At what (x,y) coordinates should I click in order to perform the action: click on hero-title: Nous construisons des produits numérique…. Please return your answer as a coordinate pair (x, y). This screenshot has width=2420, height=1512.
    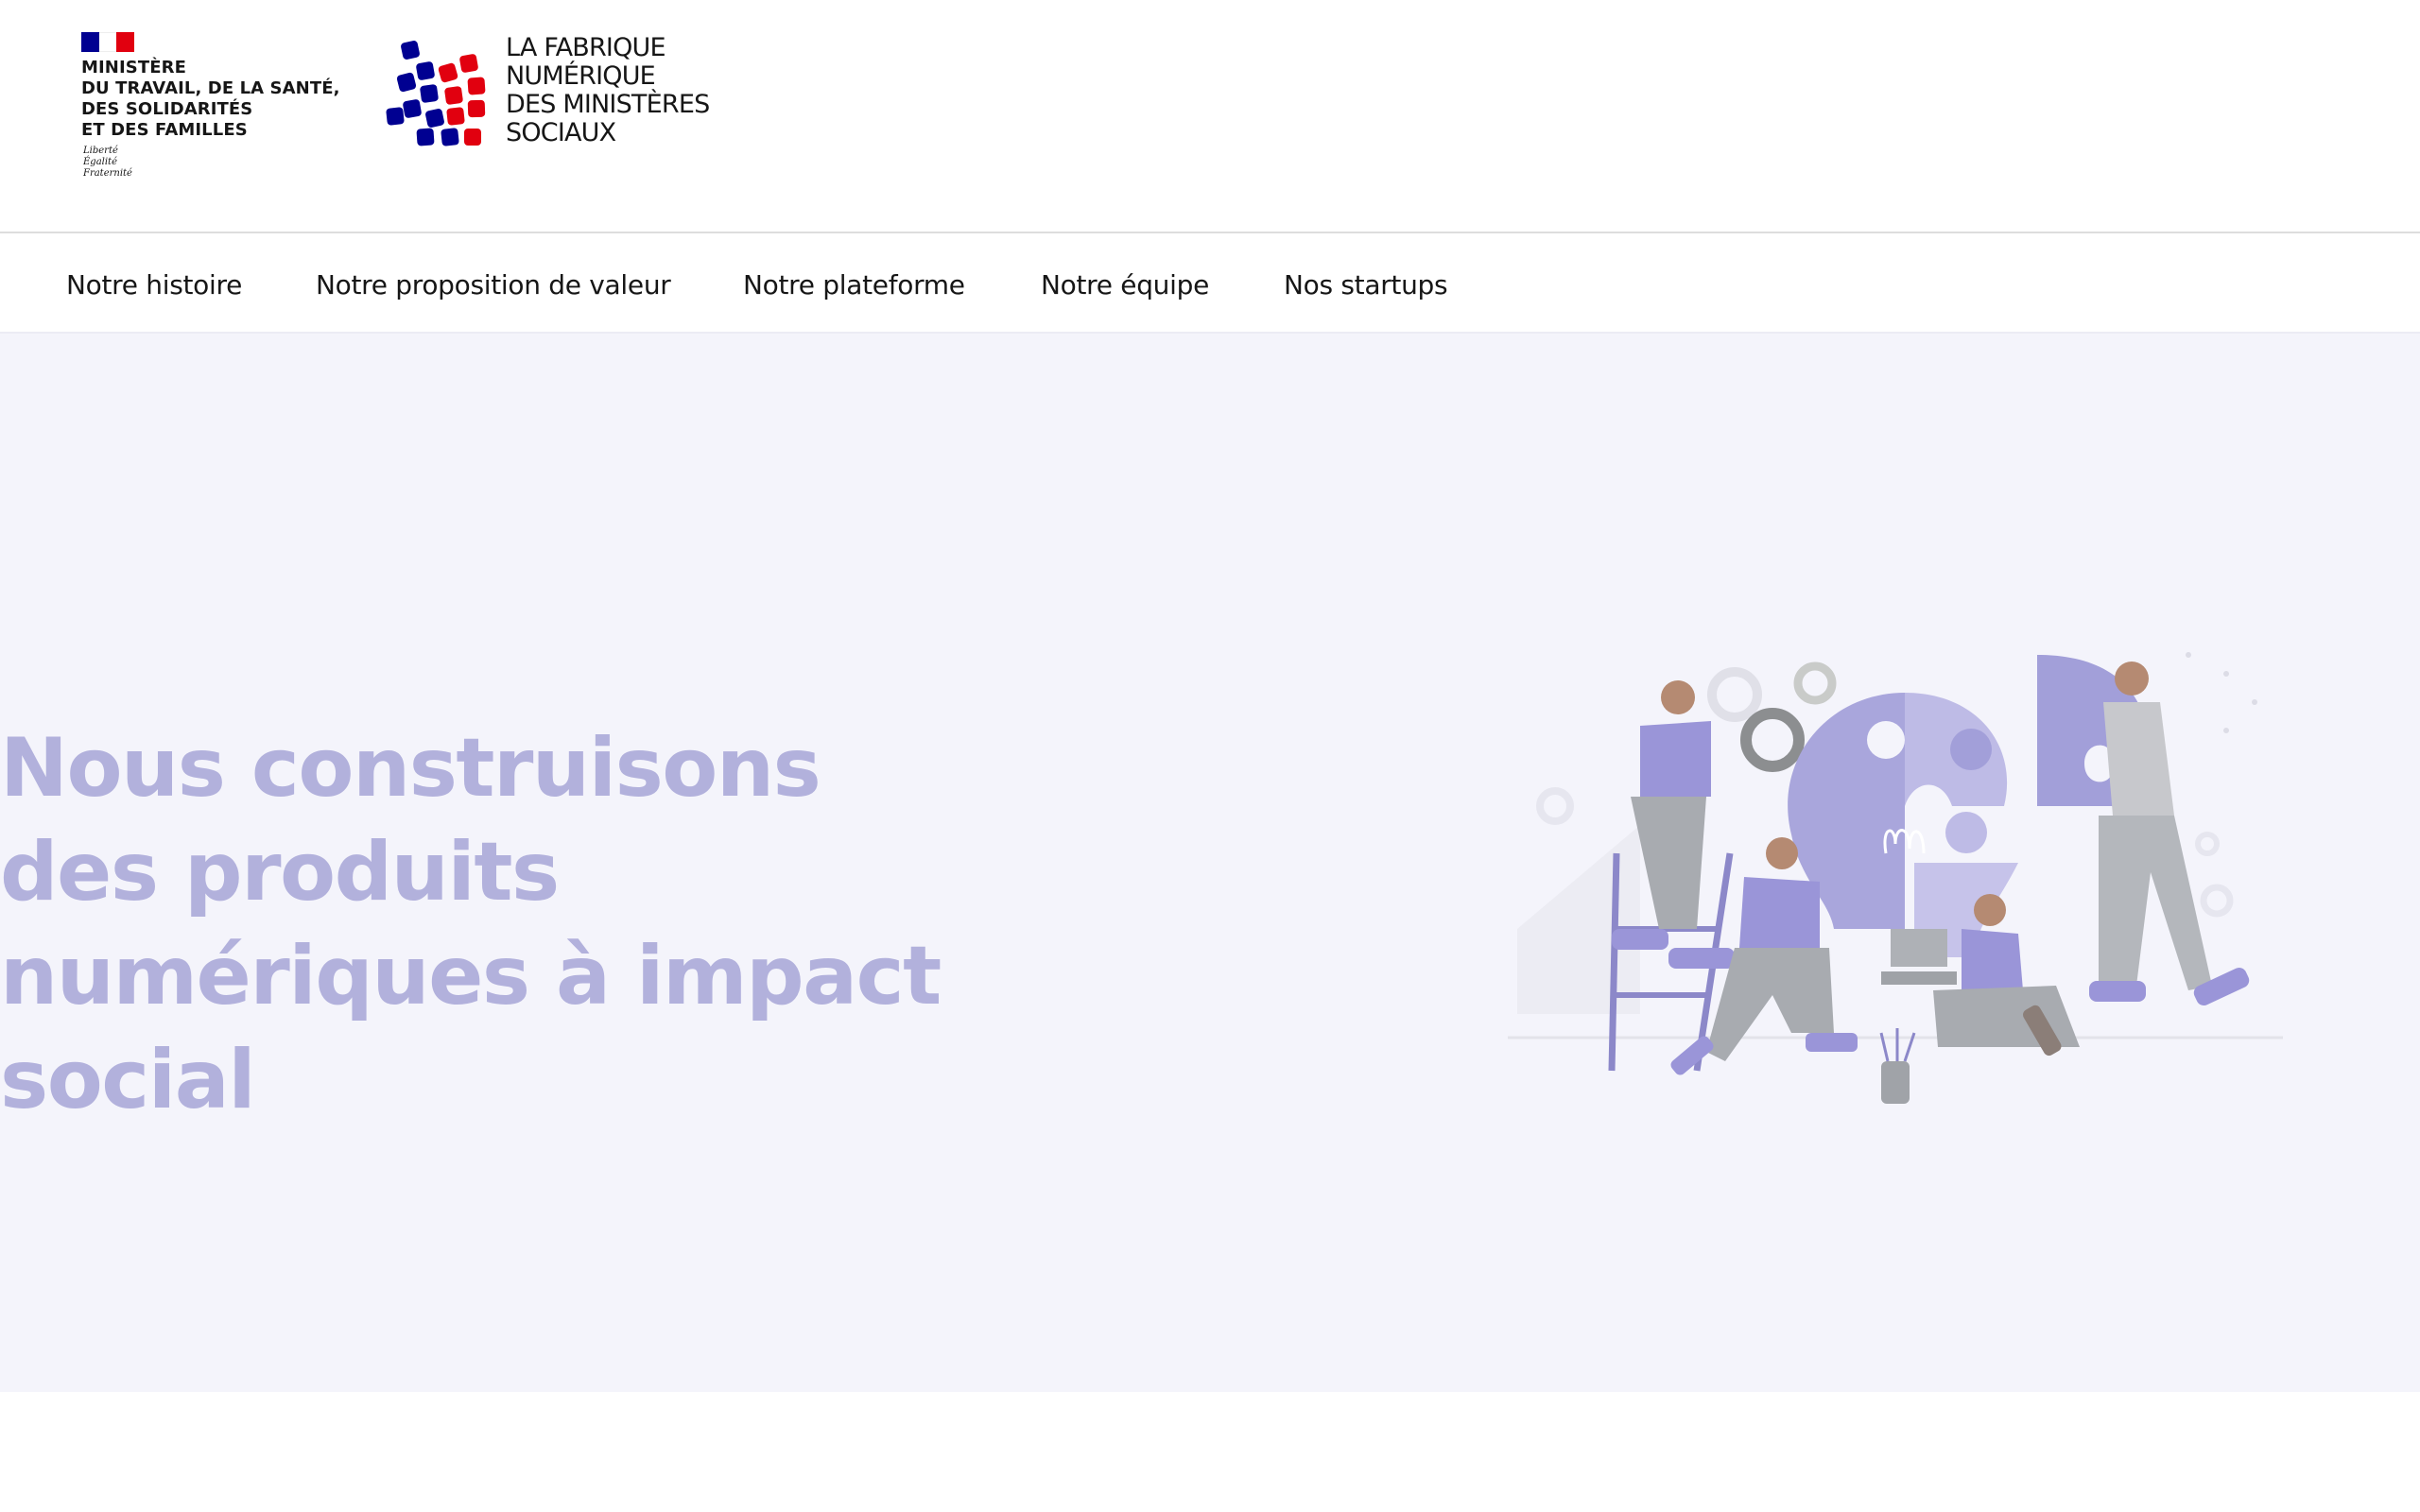
    Looking at the image, I should click on (471, 924).